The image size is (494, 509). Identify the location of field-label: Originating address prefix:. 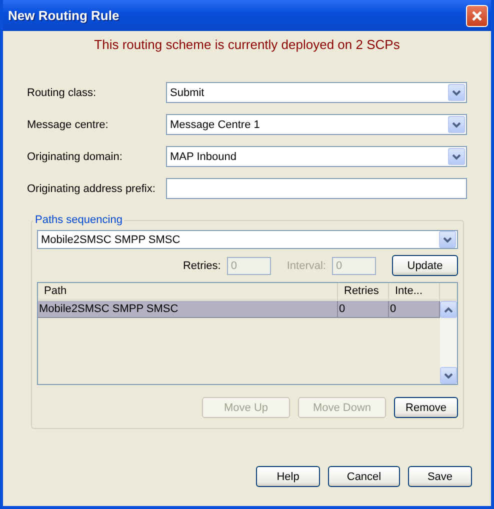
(91, 188).